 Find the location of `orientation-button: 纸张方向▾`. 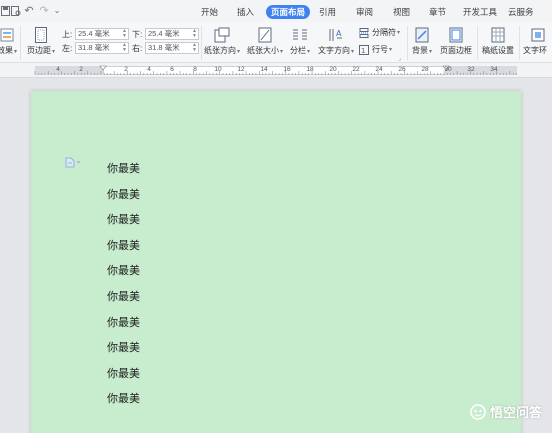

orientation-button: 纸张方向▾ is located at coordinates (222, 39).